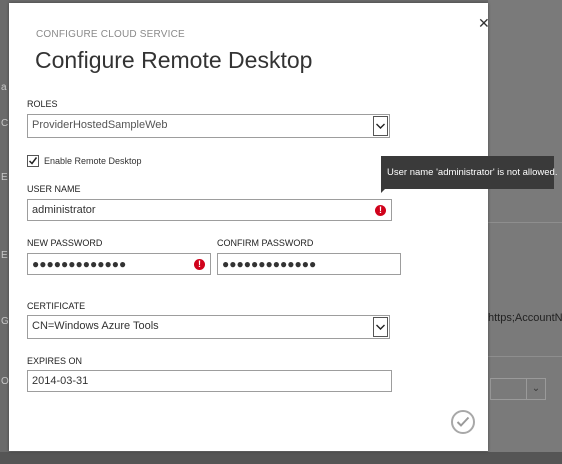 Image resolution: width=562 pixels, height=464 pixels. Describe the element at coordinates (42, 104) in the screenshot. I see `roles-label: ROLES` at that location.